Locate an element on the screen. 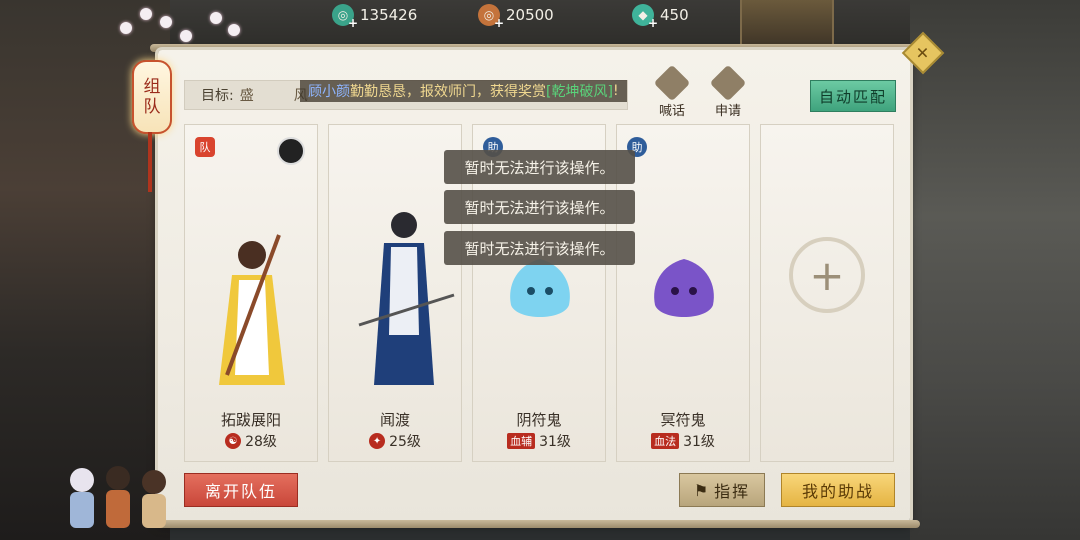 The image size is (1080, 540). apply-label: 申请 is located at coordinates (727, 111).